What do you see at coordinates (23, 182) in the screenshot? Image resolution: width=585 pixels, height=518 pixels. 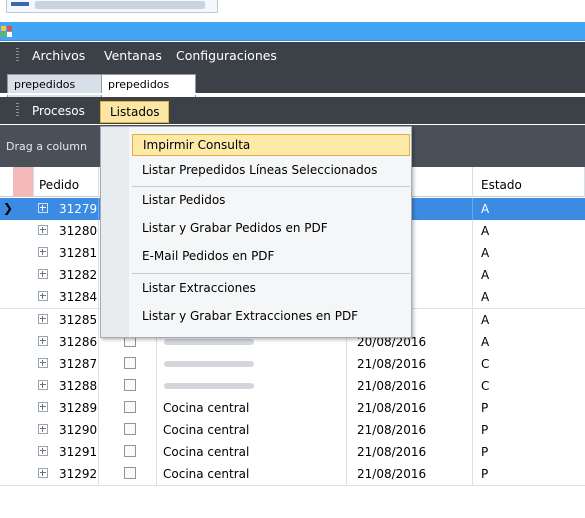 I see `header-corner` at bounding box center [23, 182].